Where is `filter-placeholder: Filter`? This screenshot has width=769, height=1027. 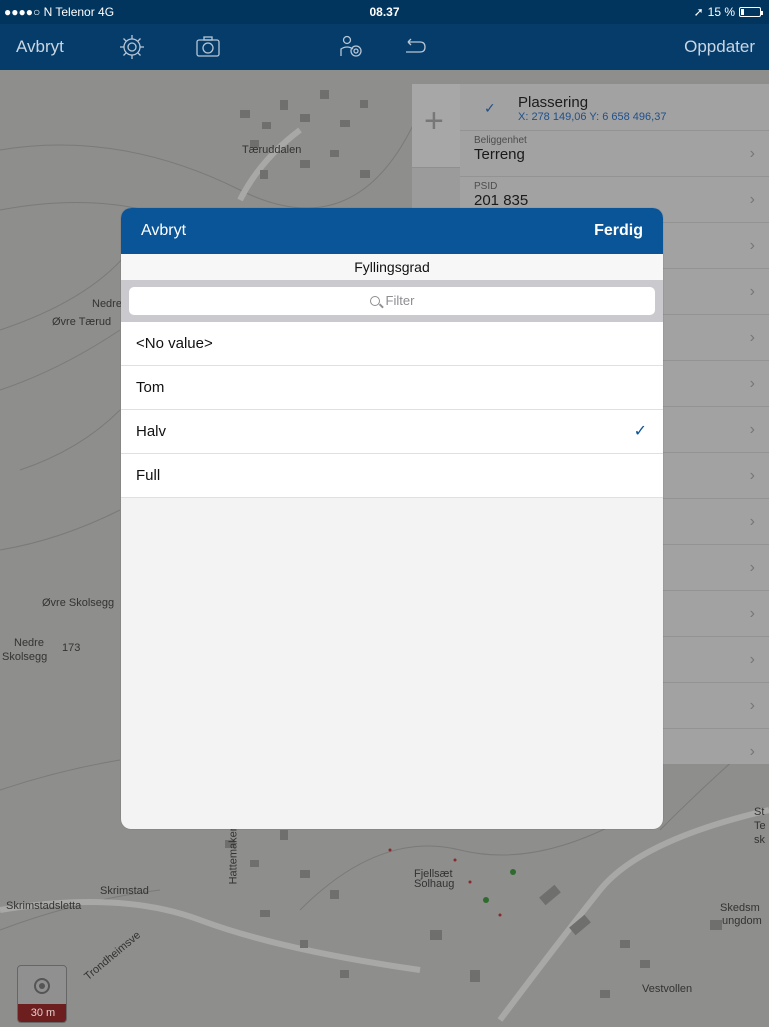 filter-placeholder: Filter is located at coordinates (400, 300).